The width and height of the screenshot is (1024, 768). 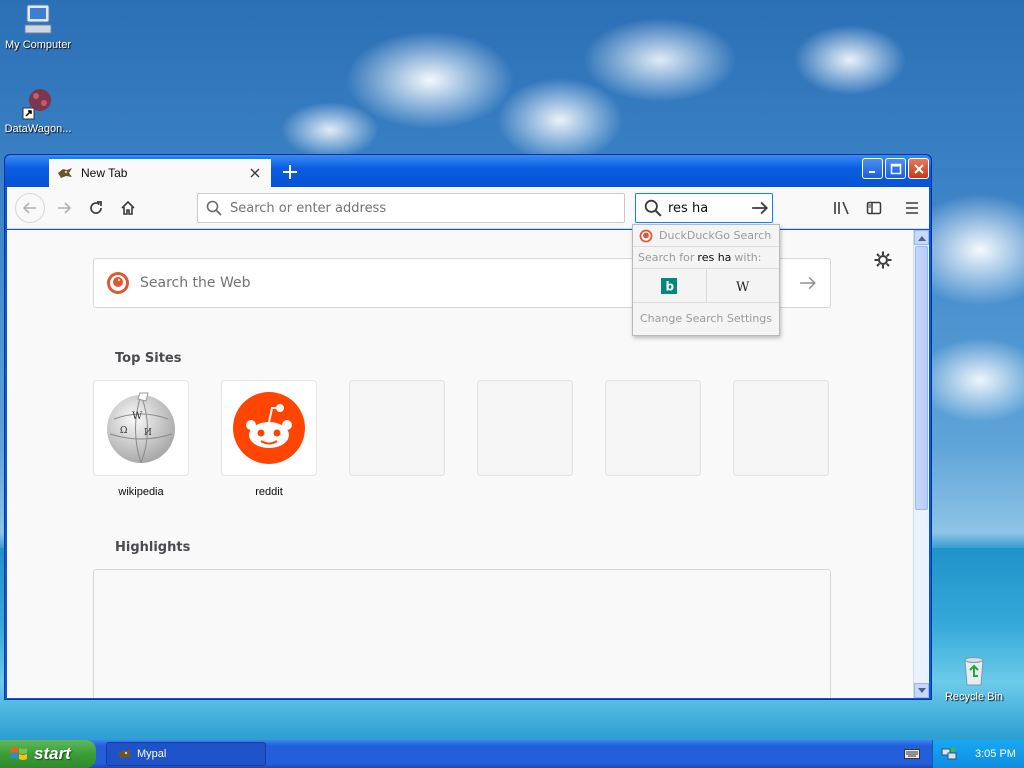 I want to click on close-window-button, so click(x=918, y=168).